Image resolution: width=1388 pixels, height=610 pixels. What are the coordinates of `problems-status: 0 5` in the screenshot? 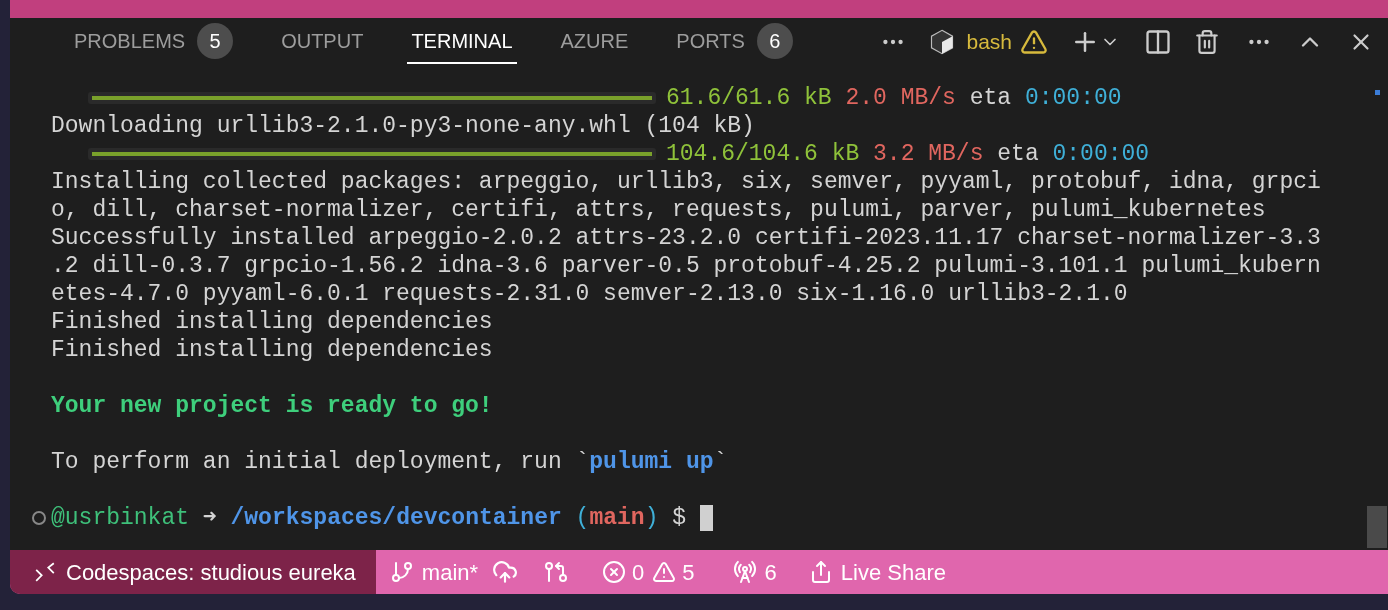 It's located at (648, 572).